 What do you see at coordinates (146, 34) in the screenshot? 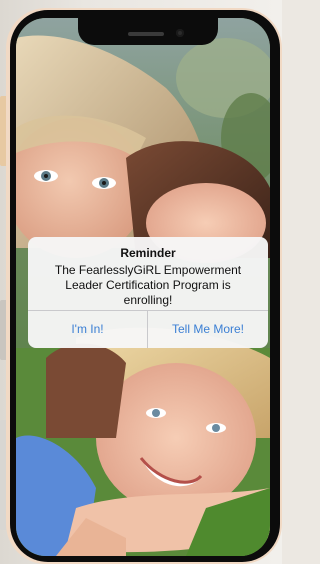
I see `speaker-grille` at bounding box center [146, 34].